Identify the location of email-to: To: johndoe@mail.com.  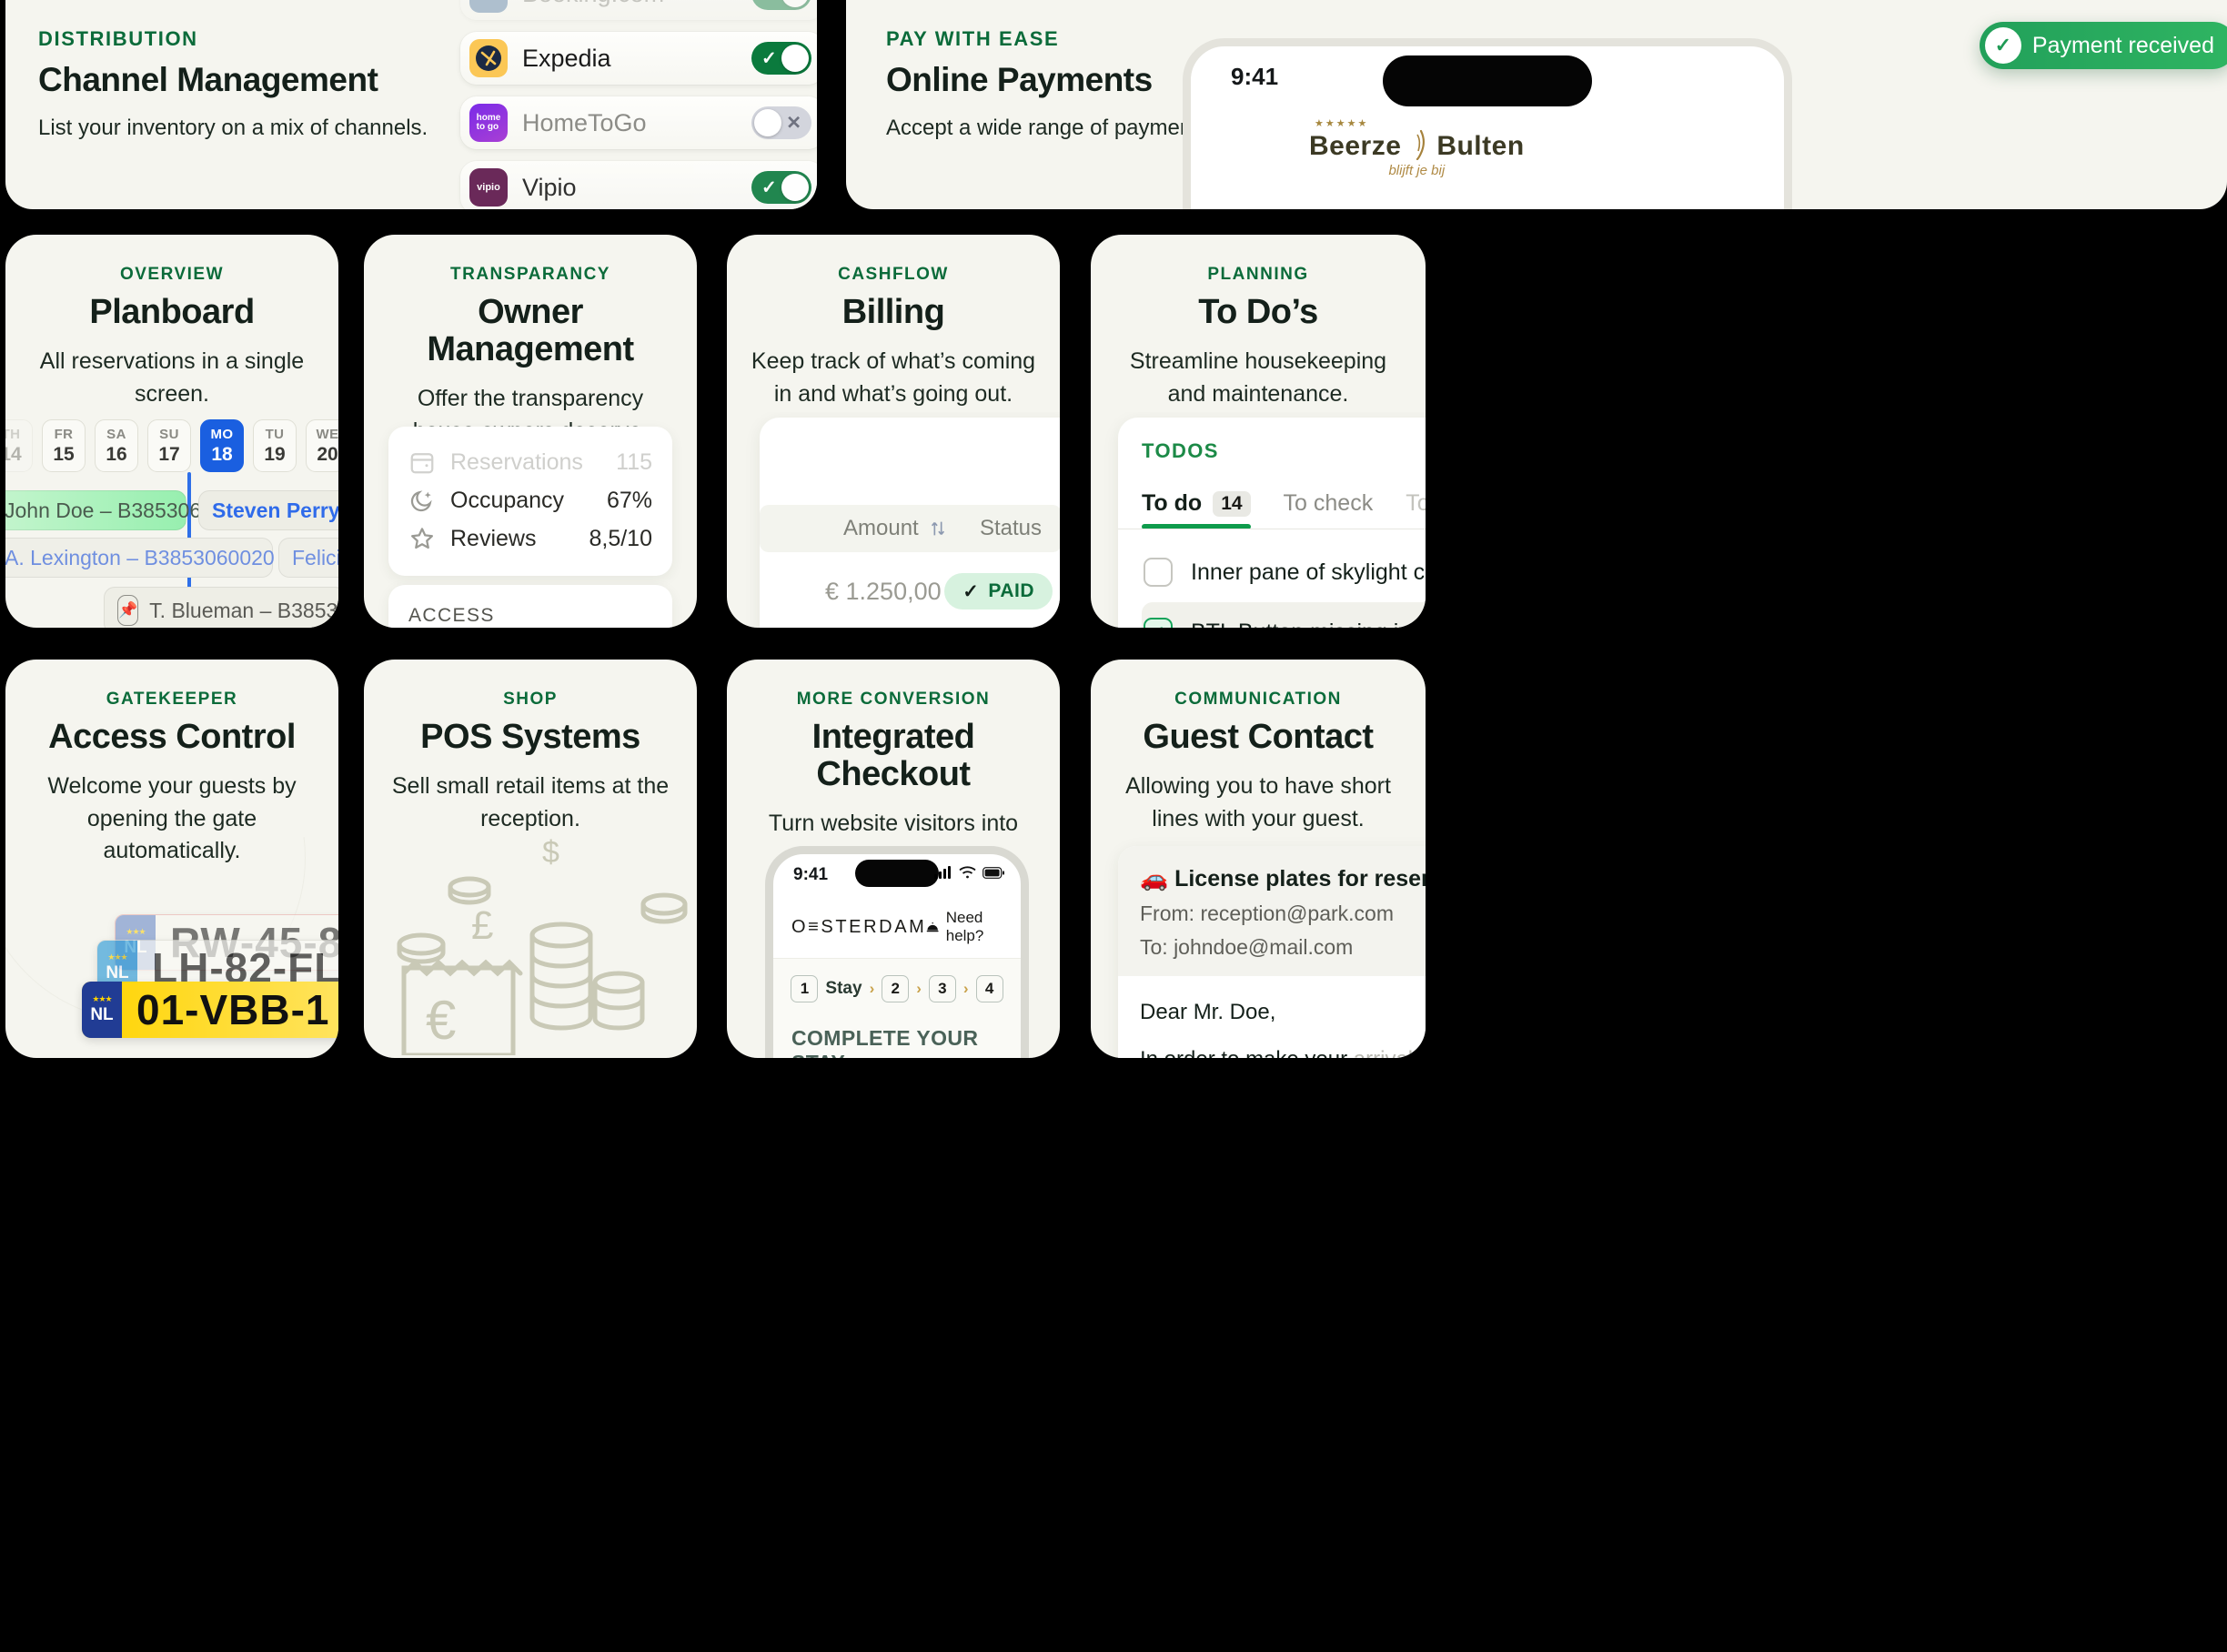
(1247, 947).